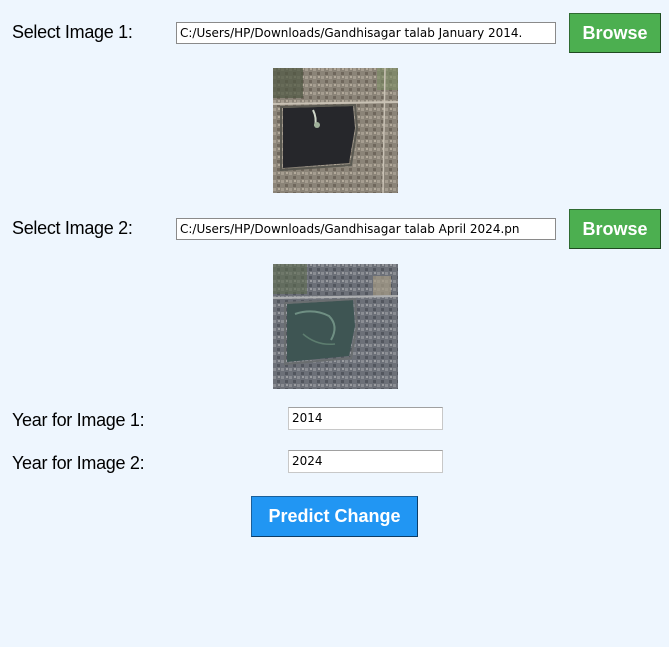 Image resolution: width=669 pixels, height=647 pixels. What do you see at coordinates (615, 33) in the screenshot?
I see `browse-image-1-button: Browse` at bounding box center [615, 33].